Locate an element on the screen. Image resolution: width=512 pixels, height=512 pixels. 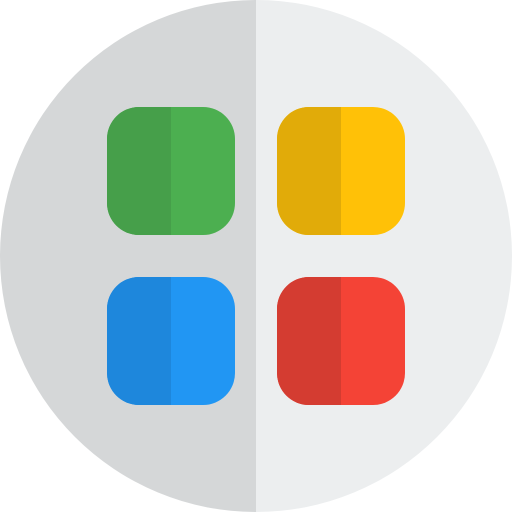
tile-yellow-icon is located at coordinates (341, 171).